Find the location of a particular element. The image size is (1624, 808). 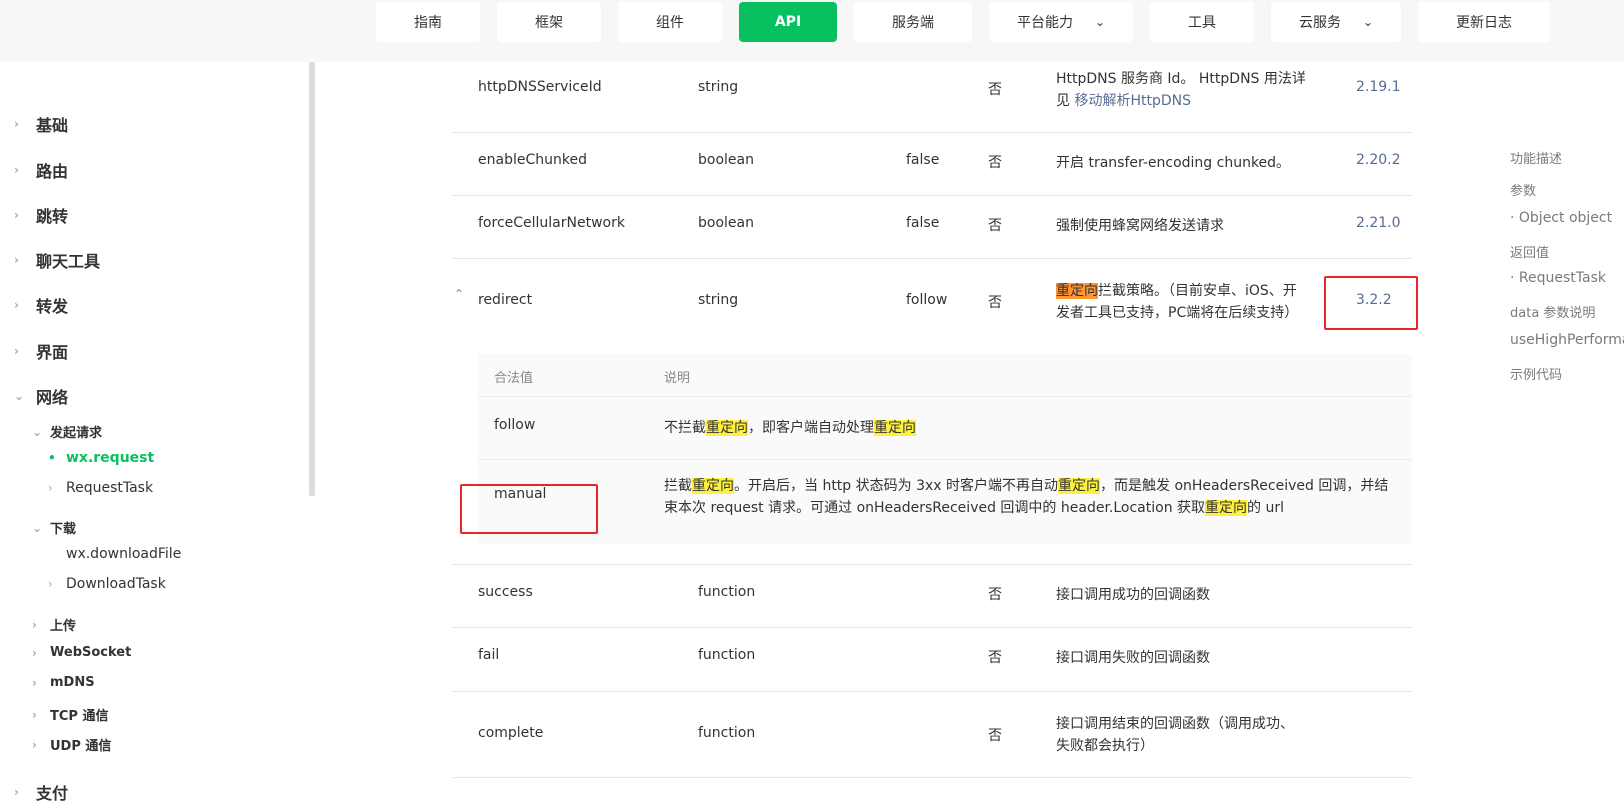

sidebar-item-ui: › 界面 is located at coordinates (41, 351).